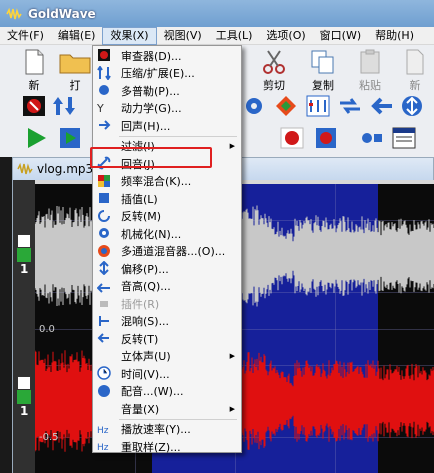  Describe the element at coordinates (412, 106) in the screenshot. I see `vertical-zoom-icon` at that location.